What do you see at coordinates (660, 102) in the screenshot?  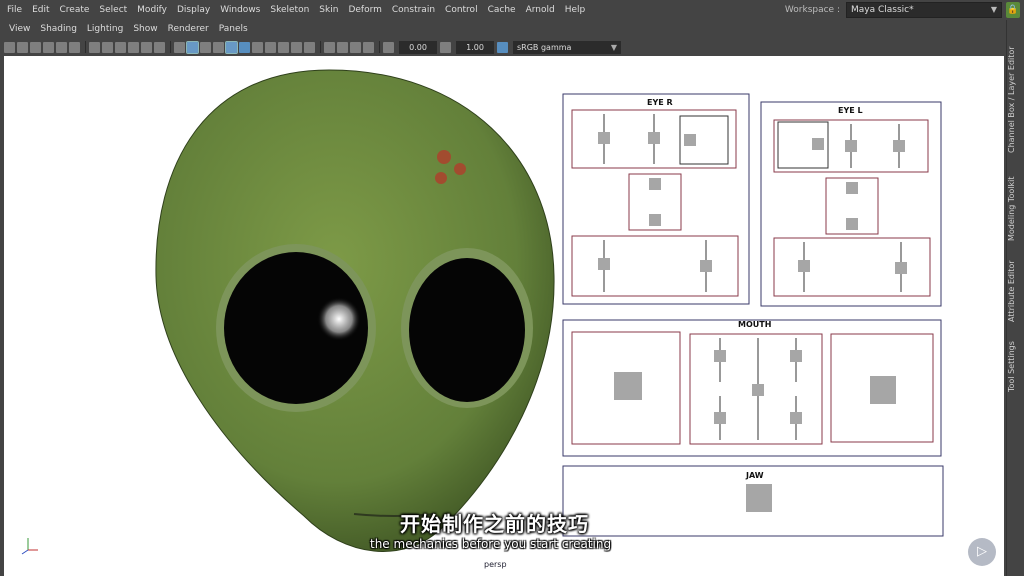 I see `eye-r-label: EYE R` at bounding box center [660, 102].